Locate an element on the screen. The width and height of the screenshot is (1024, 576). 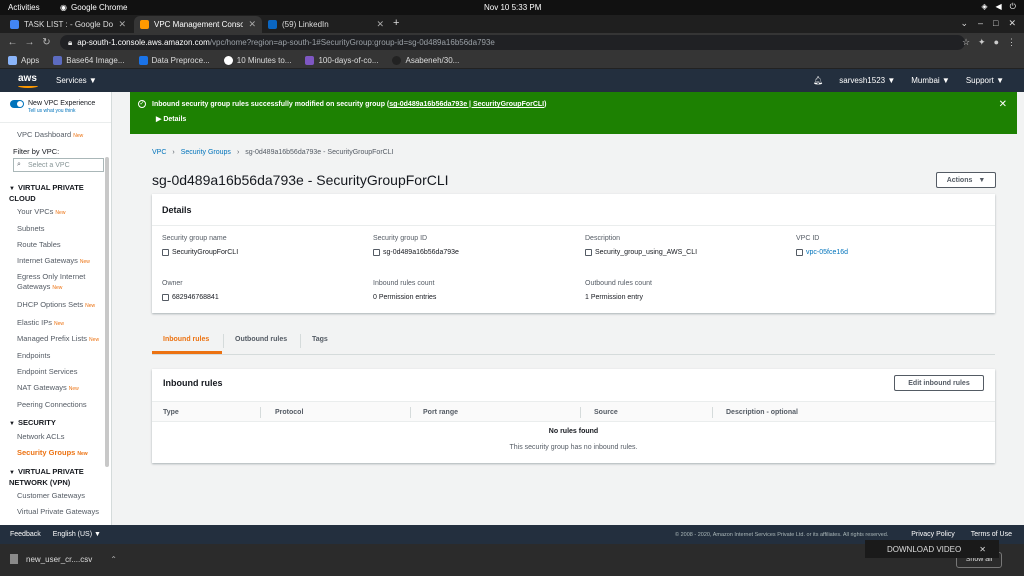
section-security: ▼ SECURITY is located at coordinates (54, 423).